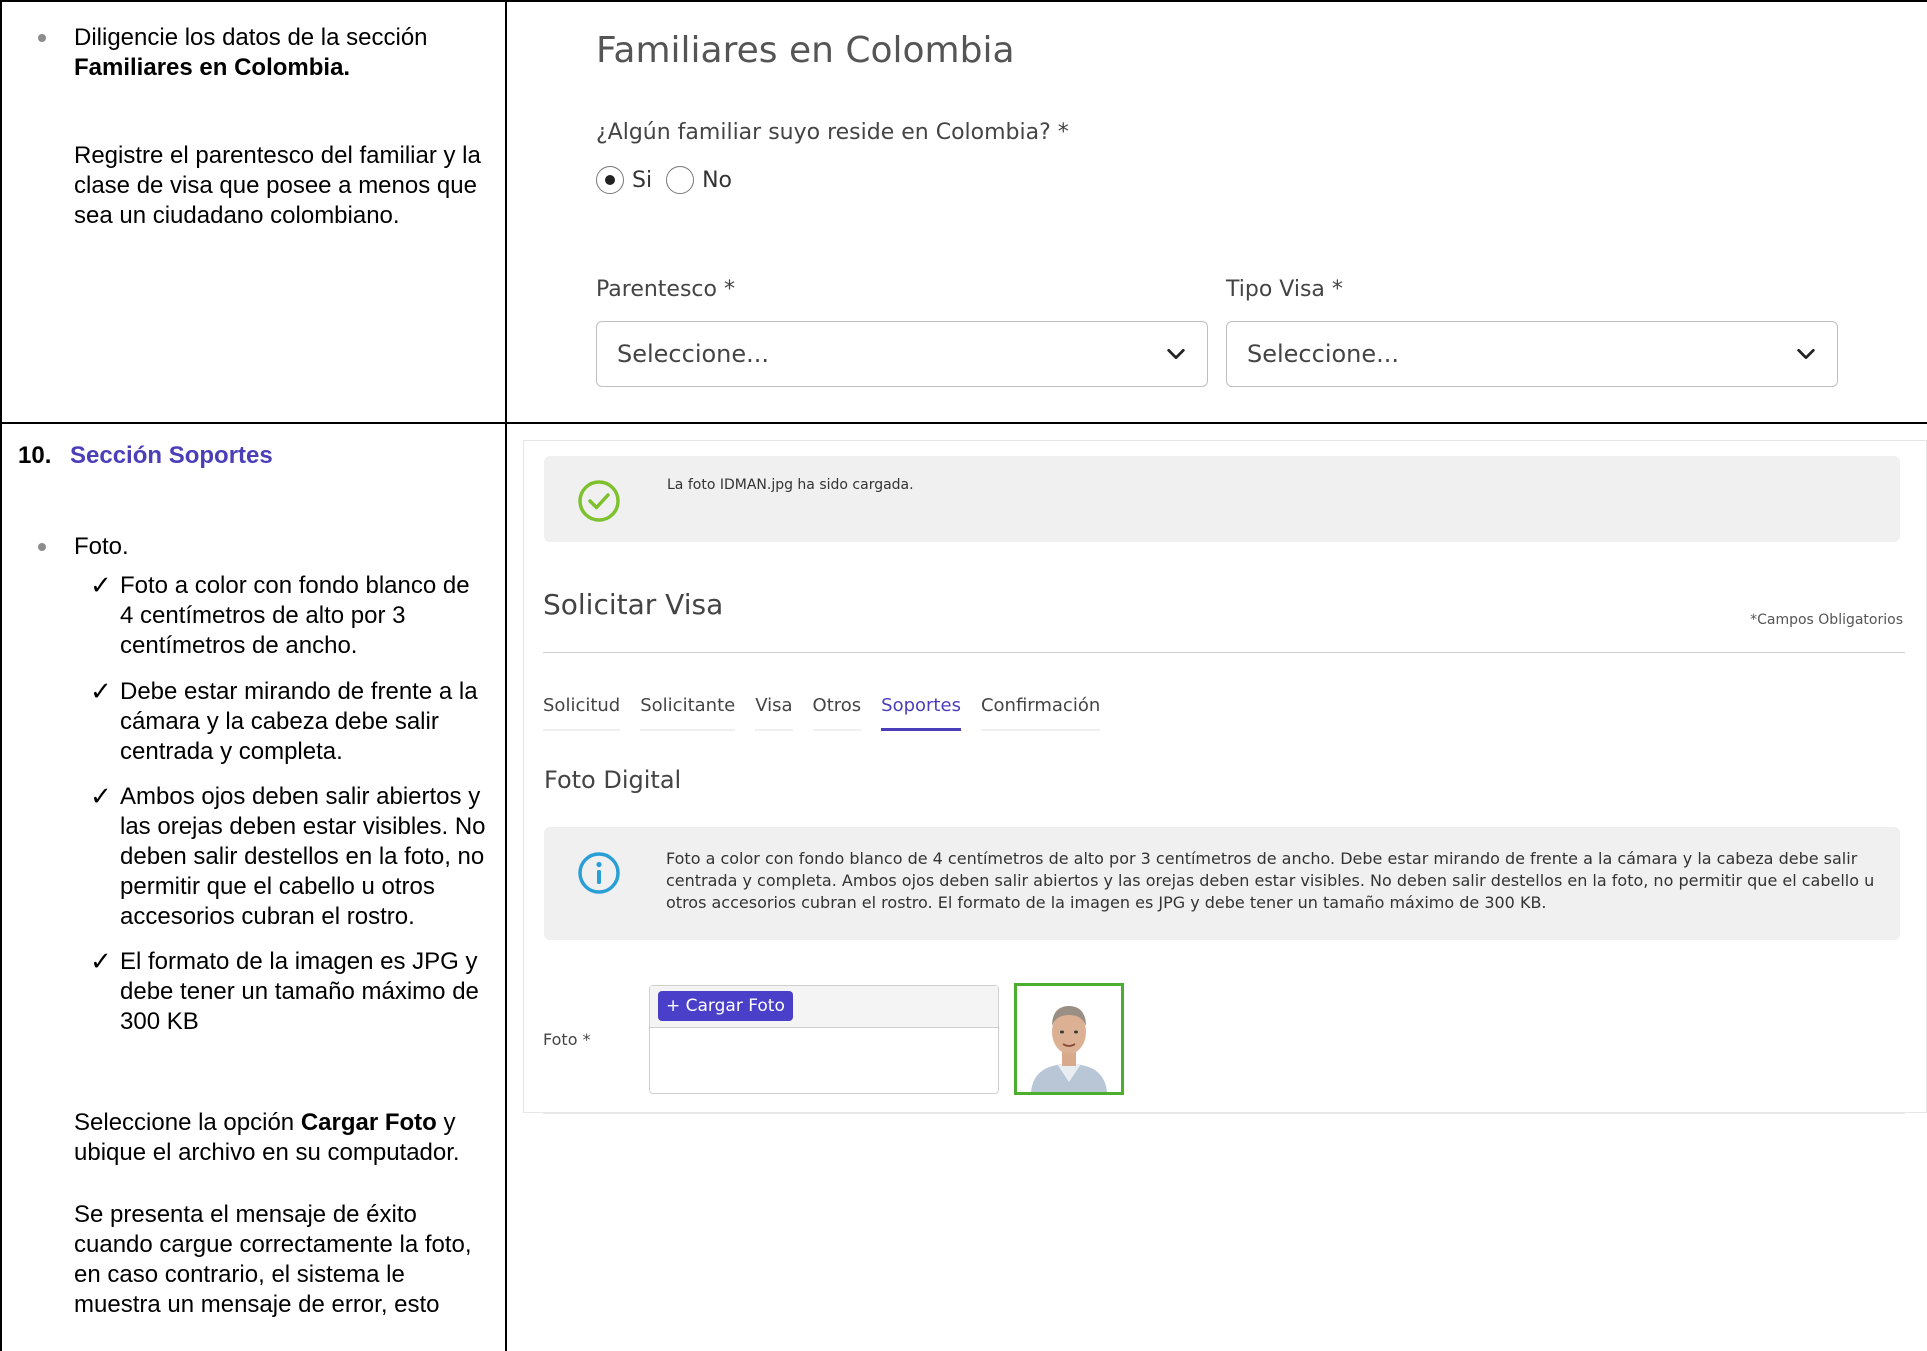 This screenshot has width=1927, height=1351. I want to click on familiares-title: Familiares en Colombia, so click(805, 50).